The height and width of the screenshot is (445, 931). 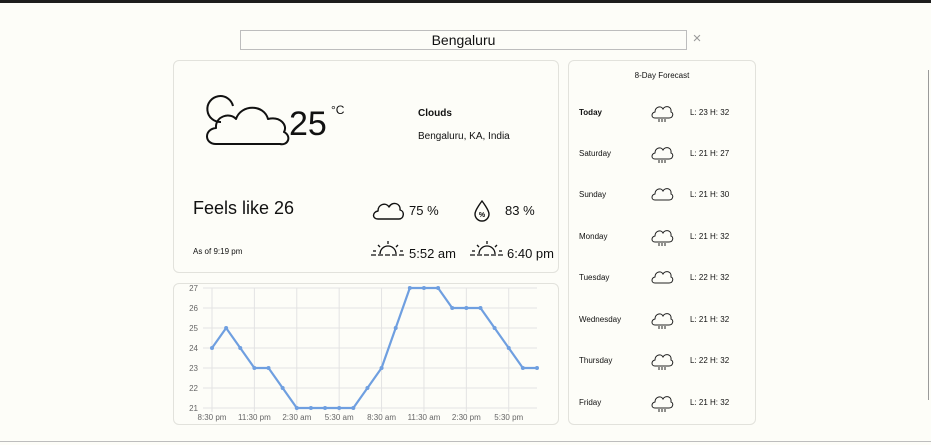 I want to click on scrollbar-edge, so click(x=928, y=235).